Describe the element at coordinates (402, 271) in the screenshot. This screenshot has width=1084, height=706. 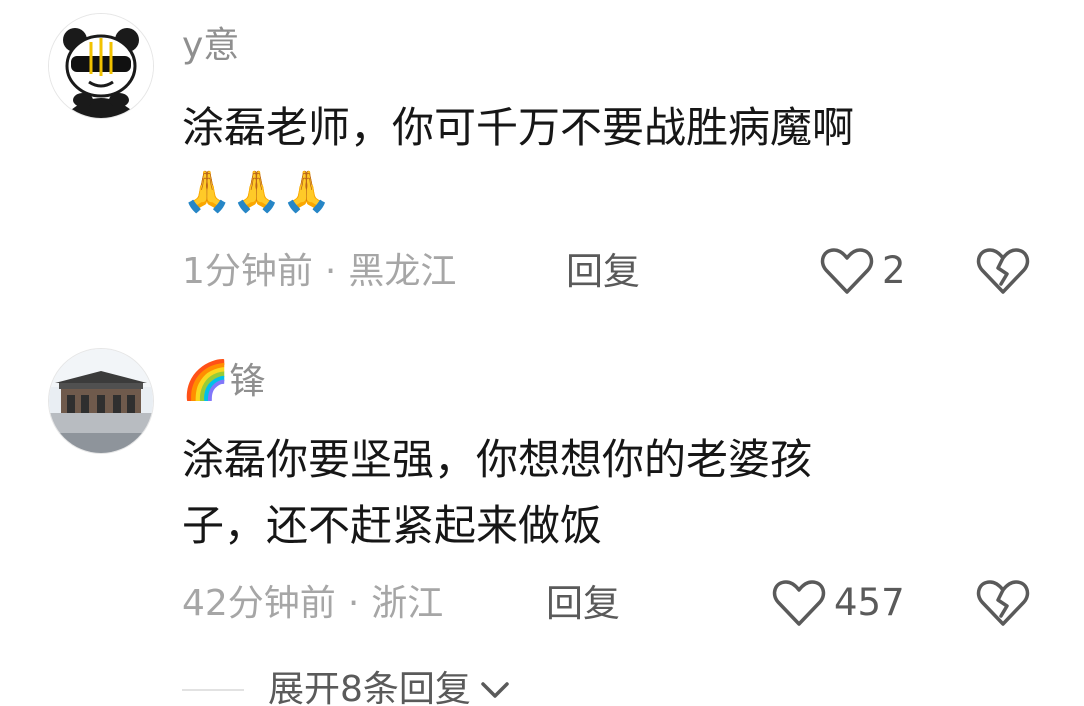
I see `comment-location: 黑龙江` at that location.